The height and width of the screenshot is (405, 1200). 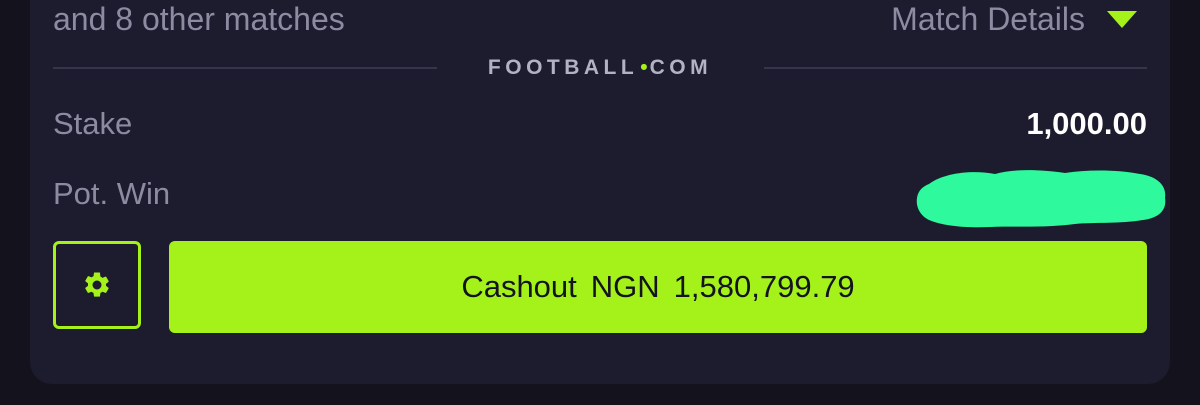 What do you see at coordinates (519, 286) in the screenshot?
I see `cashout-label: Cashout` at bounding box center [519, 286].